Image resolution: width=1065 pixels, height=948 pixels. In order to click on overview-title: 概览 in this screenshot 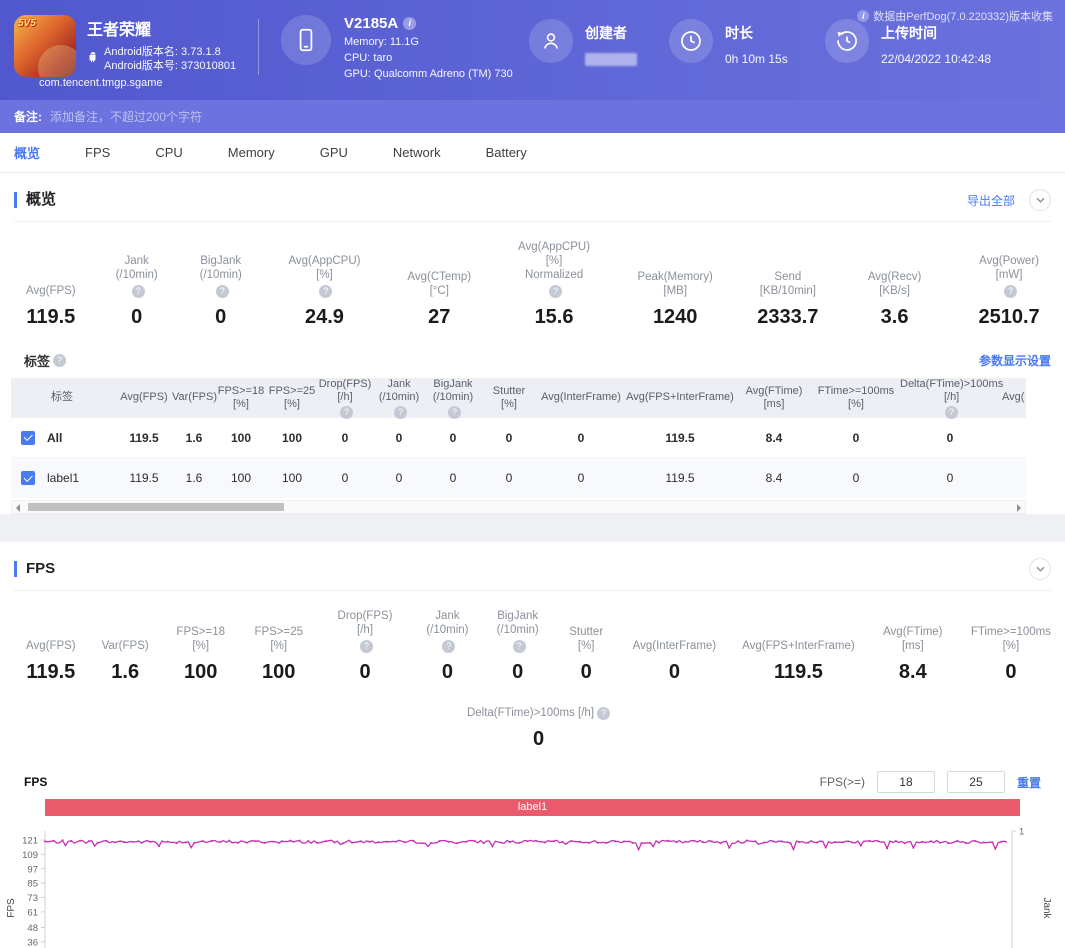, I will do `click(35, 200)`.